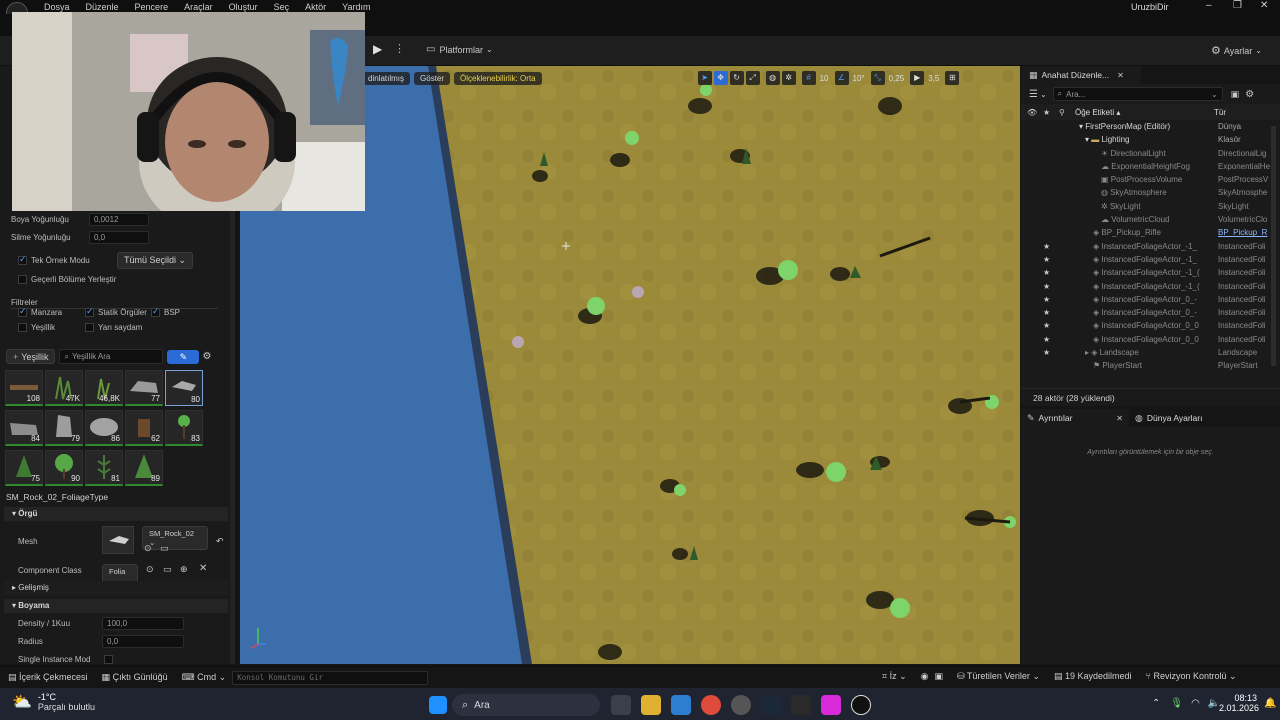 Image resolution: width=1280 pixels, height=720 pixels. Describe the element at coordinates (116, 514) in the screenshot. I see `mesh-section-header: ▾ Örgü` at that location.